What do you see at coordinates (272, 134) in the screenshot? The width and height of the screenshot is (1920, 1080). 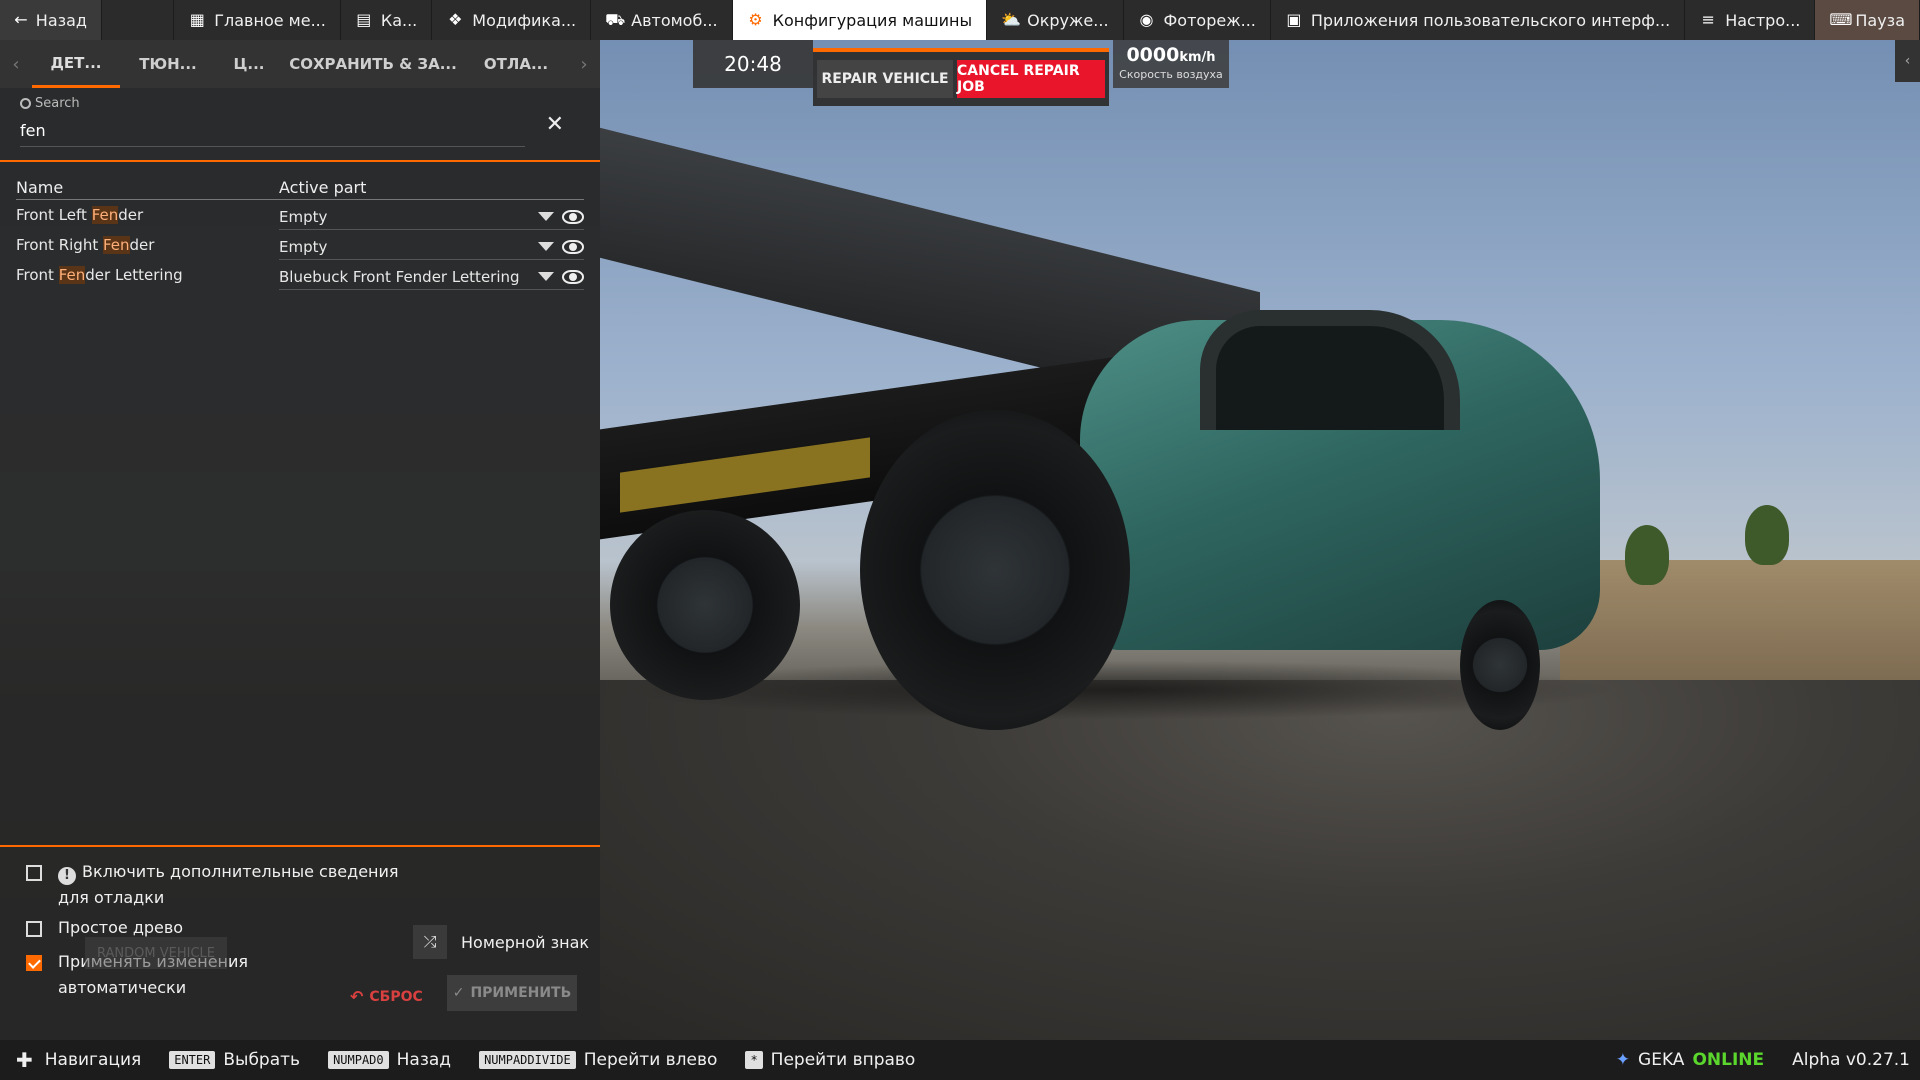 I see `search-input: fen` at bounding box center [272, 134].